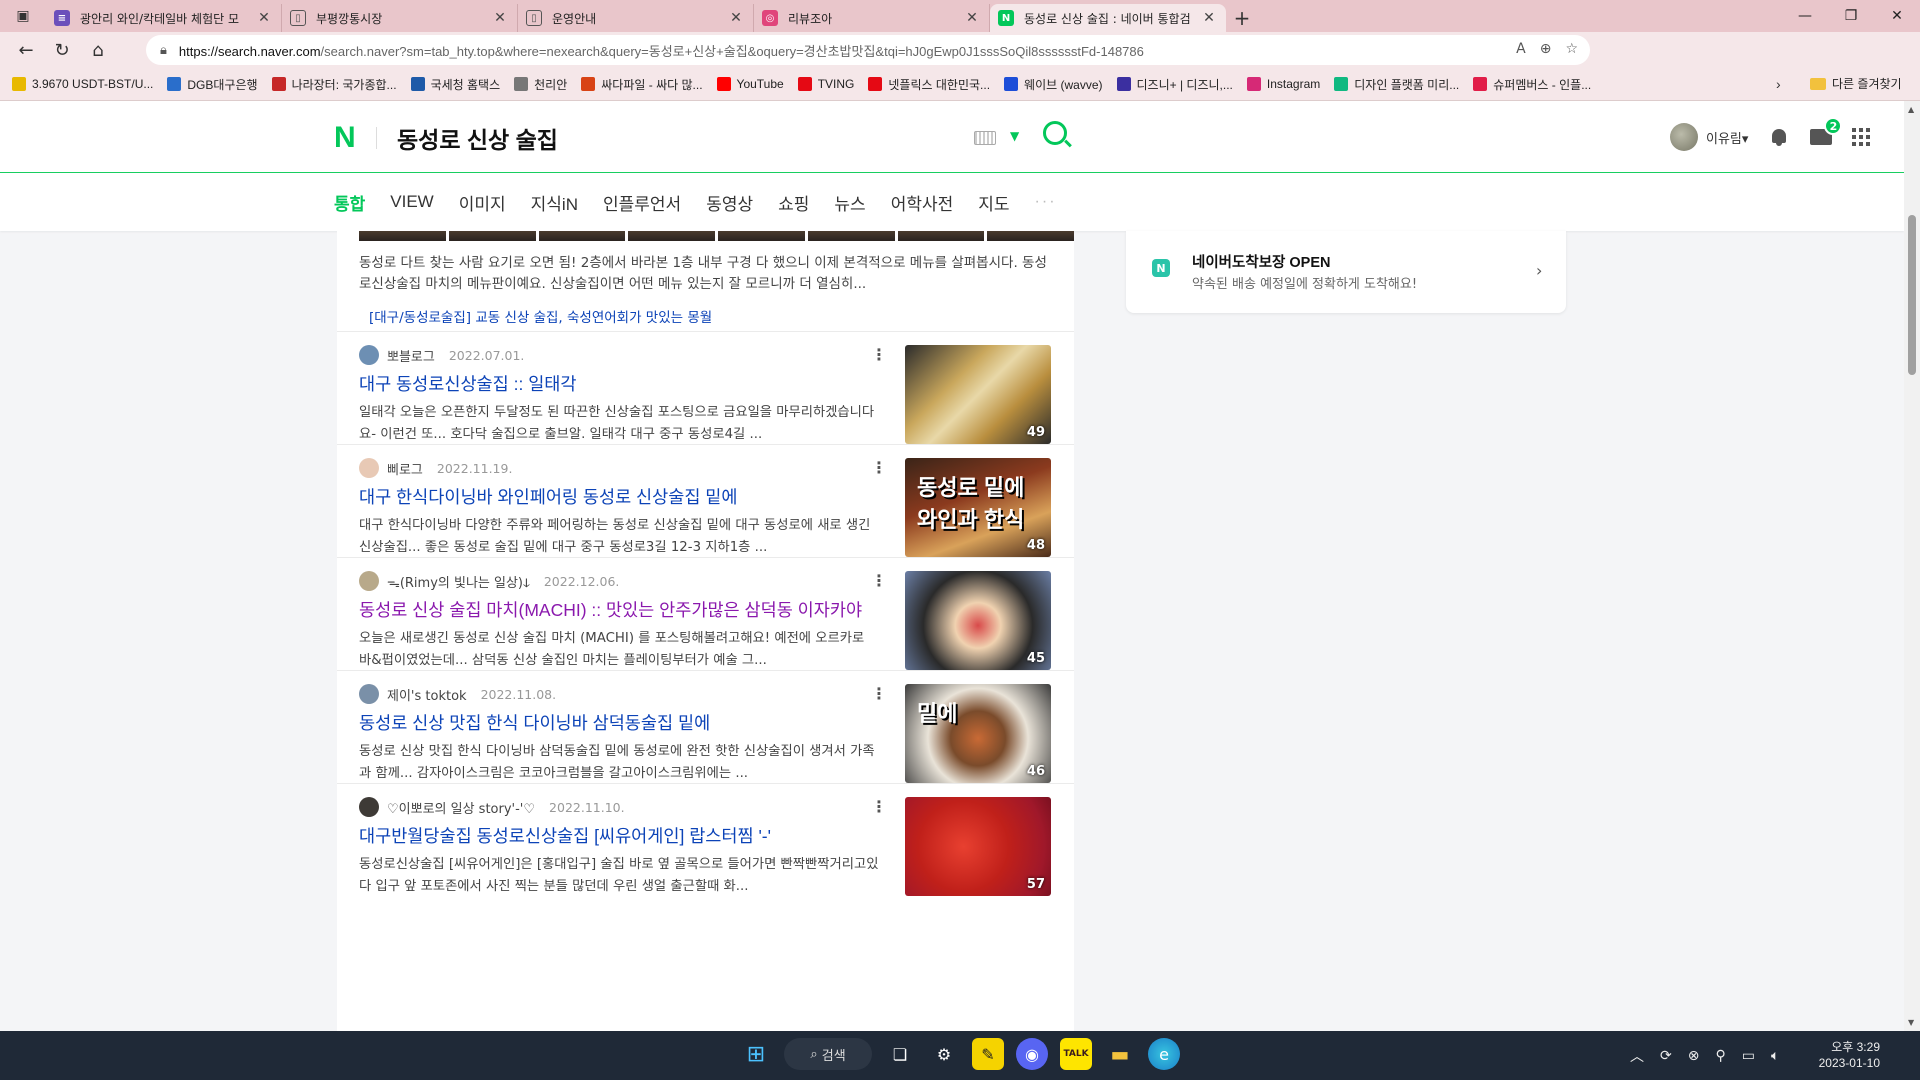 Image resolution: width=1920 pixels, height=1080 pixels. What do you see at coordinates (1032, 1054) in the screenshot?
I see `discord-icon: ◉` at bounding box center [1032, 1054].